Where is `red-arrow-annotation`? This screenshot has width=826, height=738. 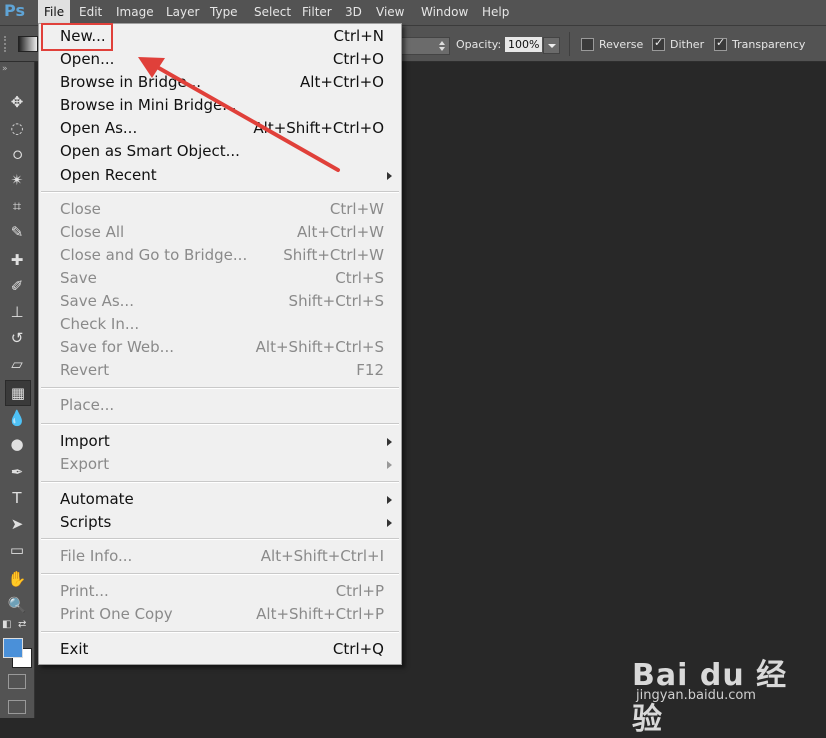 red-arrow-annotation is located at coordinates (239, 114).